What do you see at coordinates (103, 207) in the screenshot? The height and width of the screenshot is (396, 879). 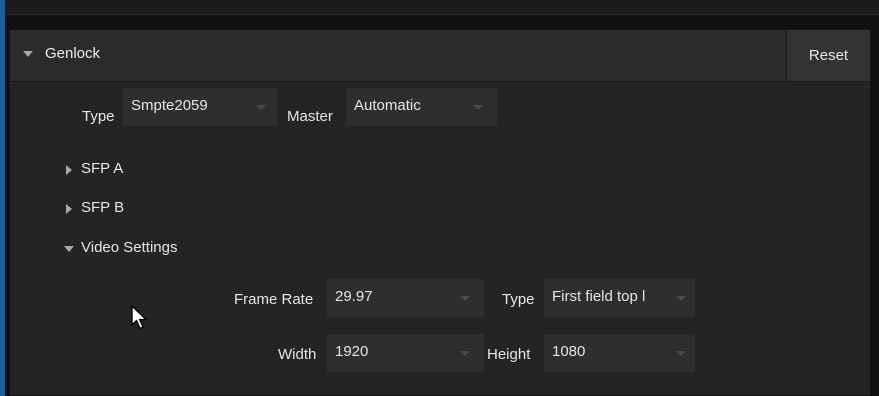 I see `tree-item-label: SFP B` at bounding box center [103, 207].